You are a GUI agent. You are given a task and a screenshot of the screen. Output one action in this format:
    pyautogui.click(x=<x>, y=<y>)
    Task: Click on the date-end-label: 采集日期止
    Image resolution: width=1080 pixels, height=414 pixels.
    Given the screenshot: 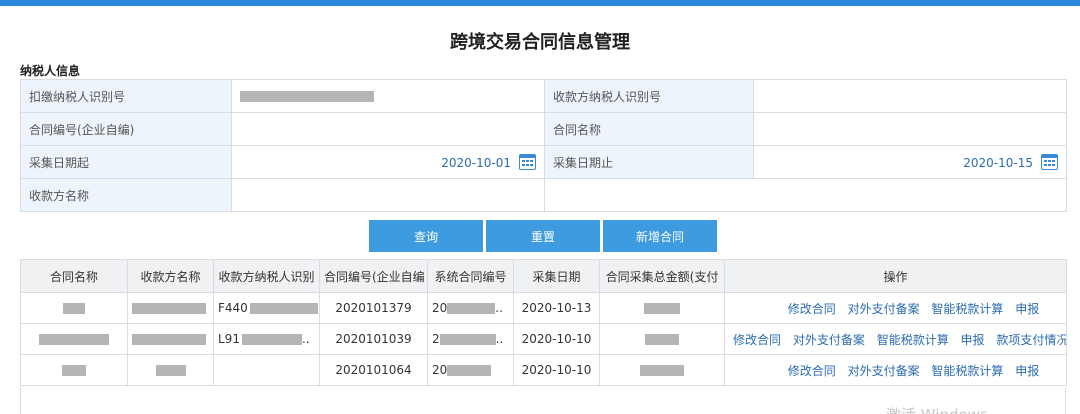 What is the action you would take?
    pyautogui.click(x=649, y=162)
    